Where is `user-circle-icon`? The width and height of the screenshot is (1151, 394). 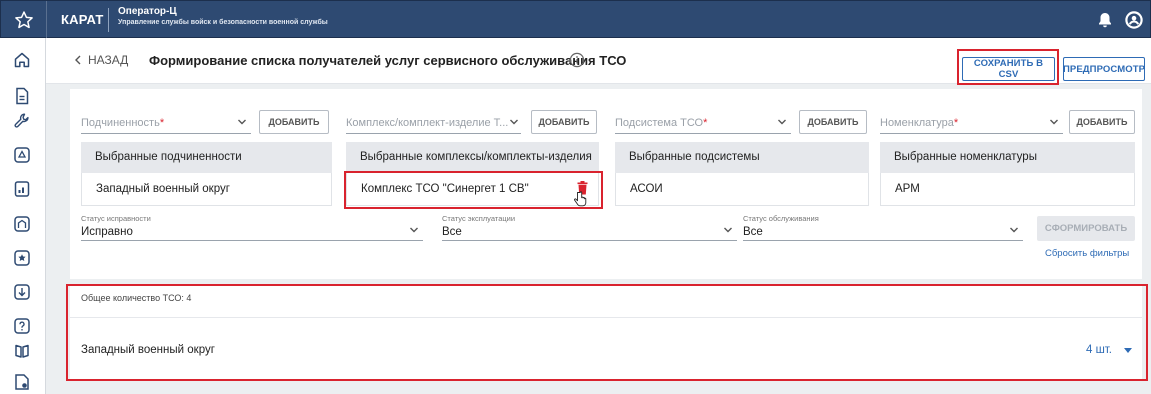
user-circle-icon is located at coordinates (1134, 20).